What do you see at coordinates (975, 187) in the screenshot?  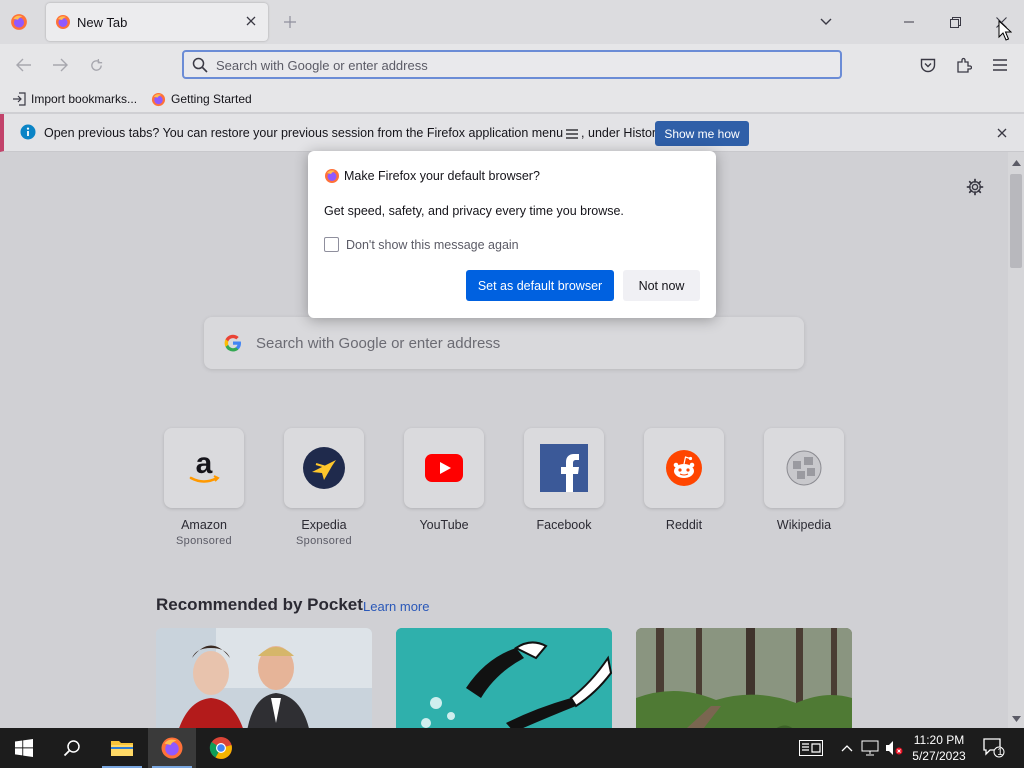 I see `gear-icon` at bounding box center [975, 187].